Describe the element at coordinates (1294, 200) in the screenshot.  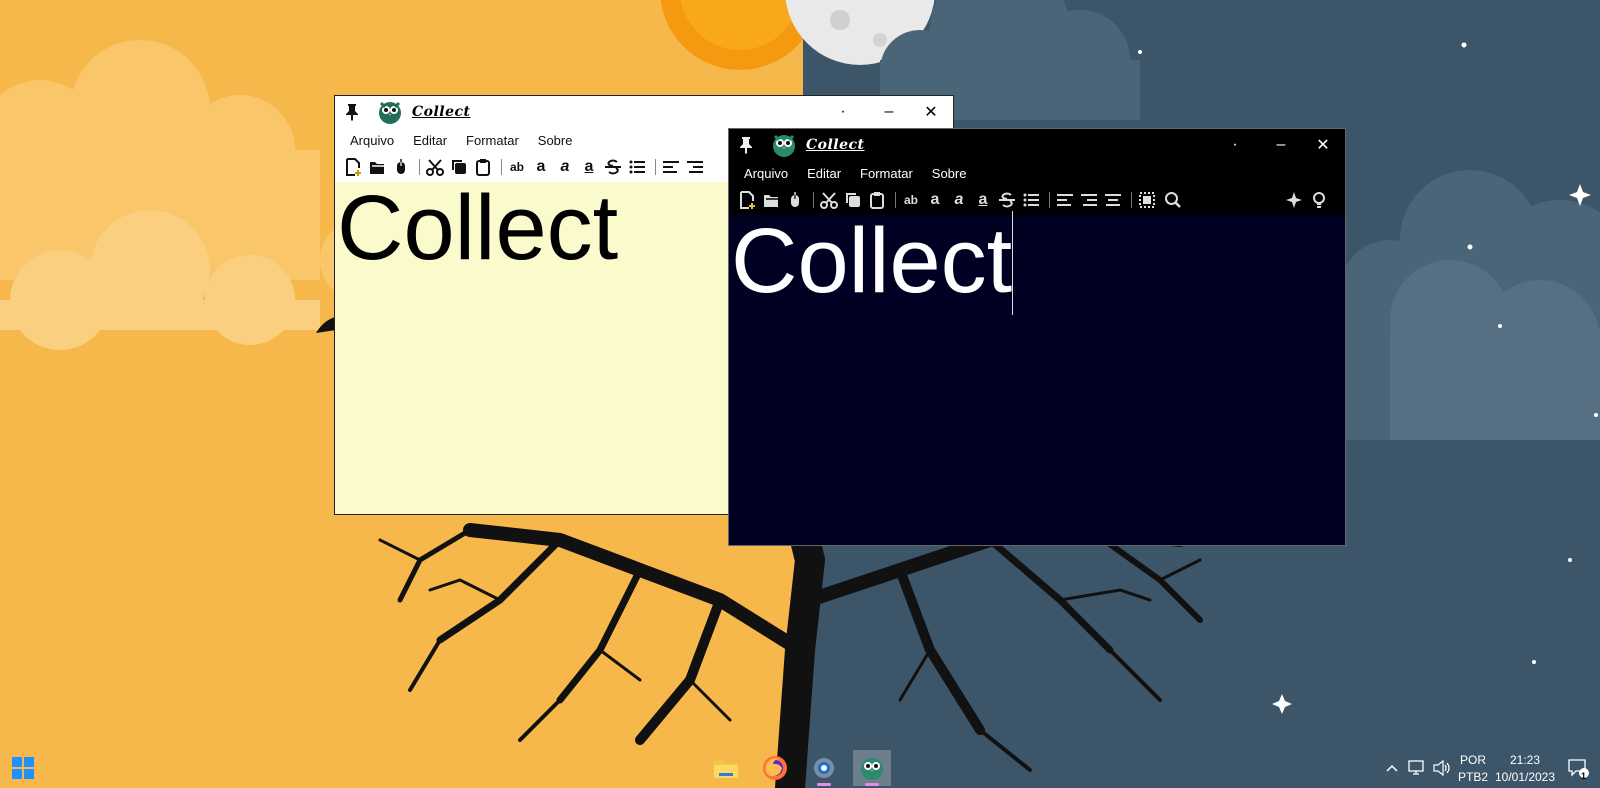
I see `sparkle-icon` at that location.